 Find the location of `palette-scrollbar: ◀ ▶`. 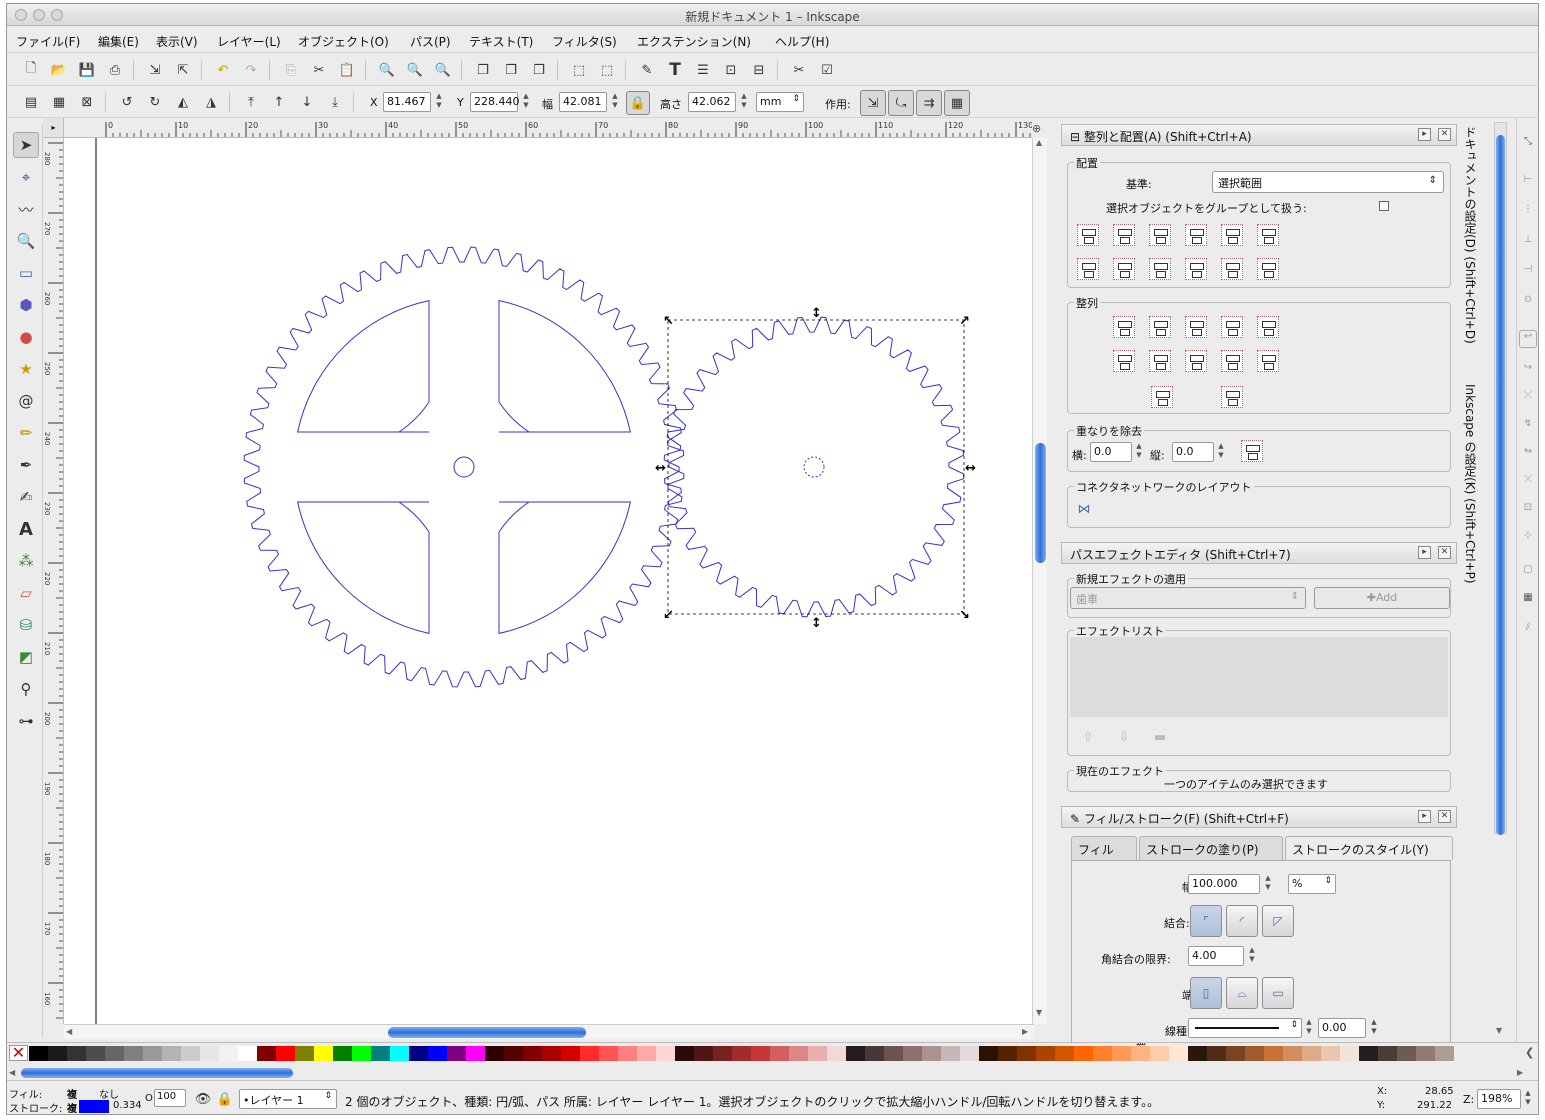

palette-scrollbar: ◀ ▶ is located at coordinates (772, 1073).